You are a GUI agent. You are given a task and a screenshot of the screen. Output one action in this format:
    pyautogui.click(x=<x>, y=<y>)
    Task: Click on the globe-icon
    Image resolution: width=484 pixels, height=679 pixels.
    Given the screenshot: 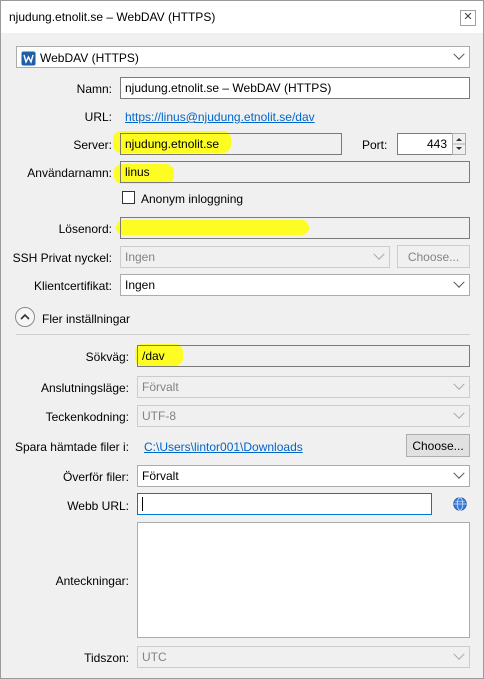 What is the action you would take?
    pyautogui.click(x=460, y=504)
    